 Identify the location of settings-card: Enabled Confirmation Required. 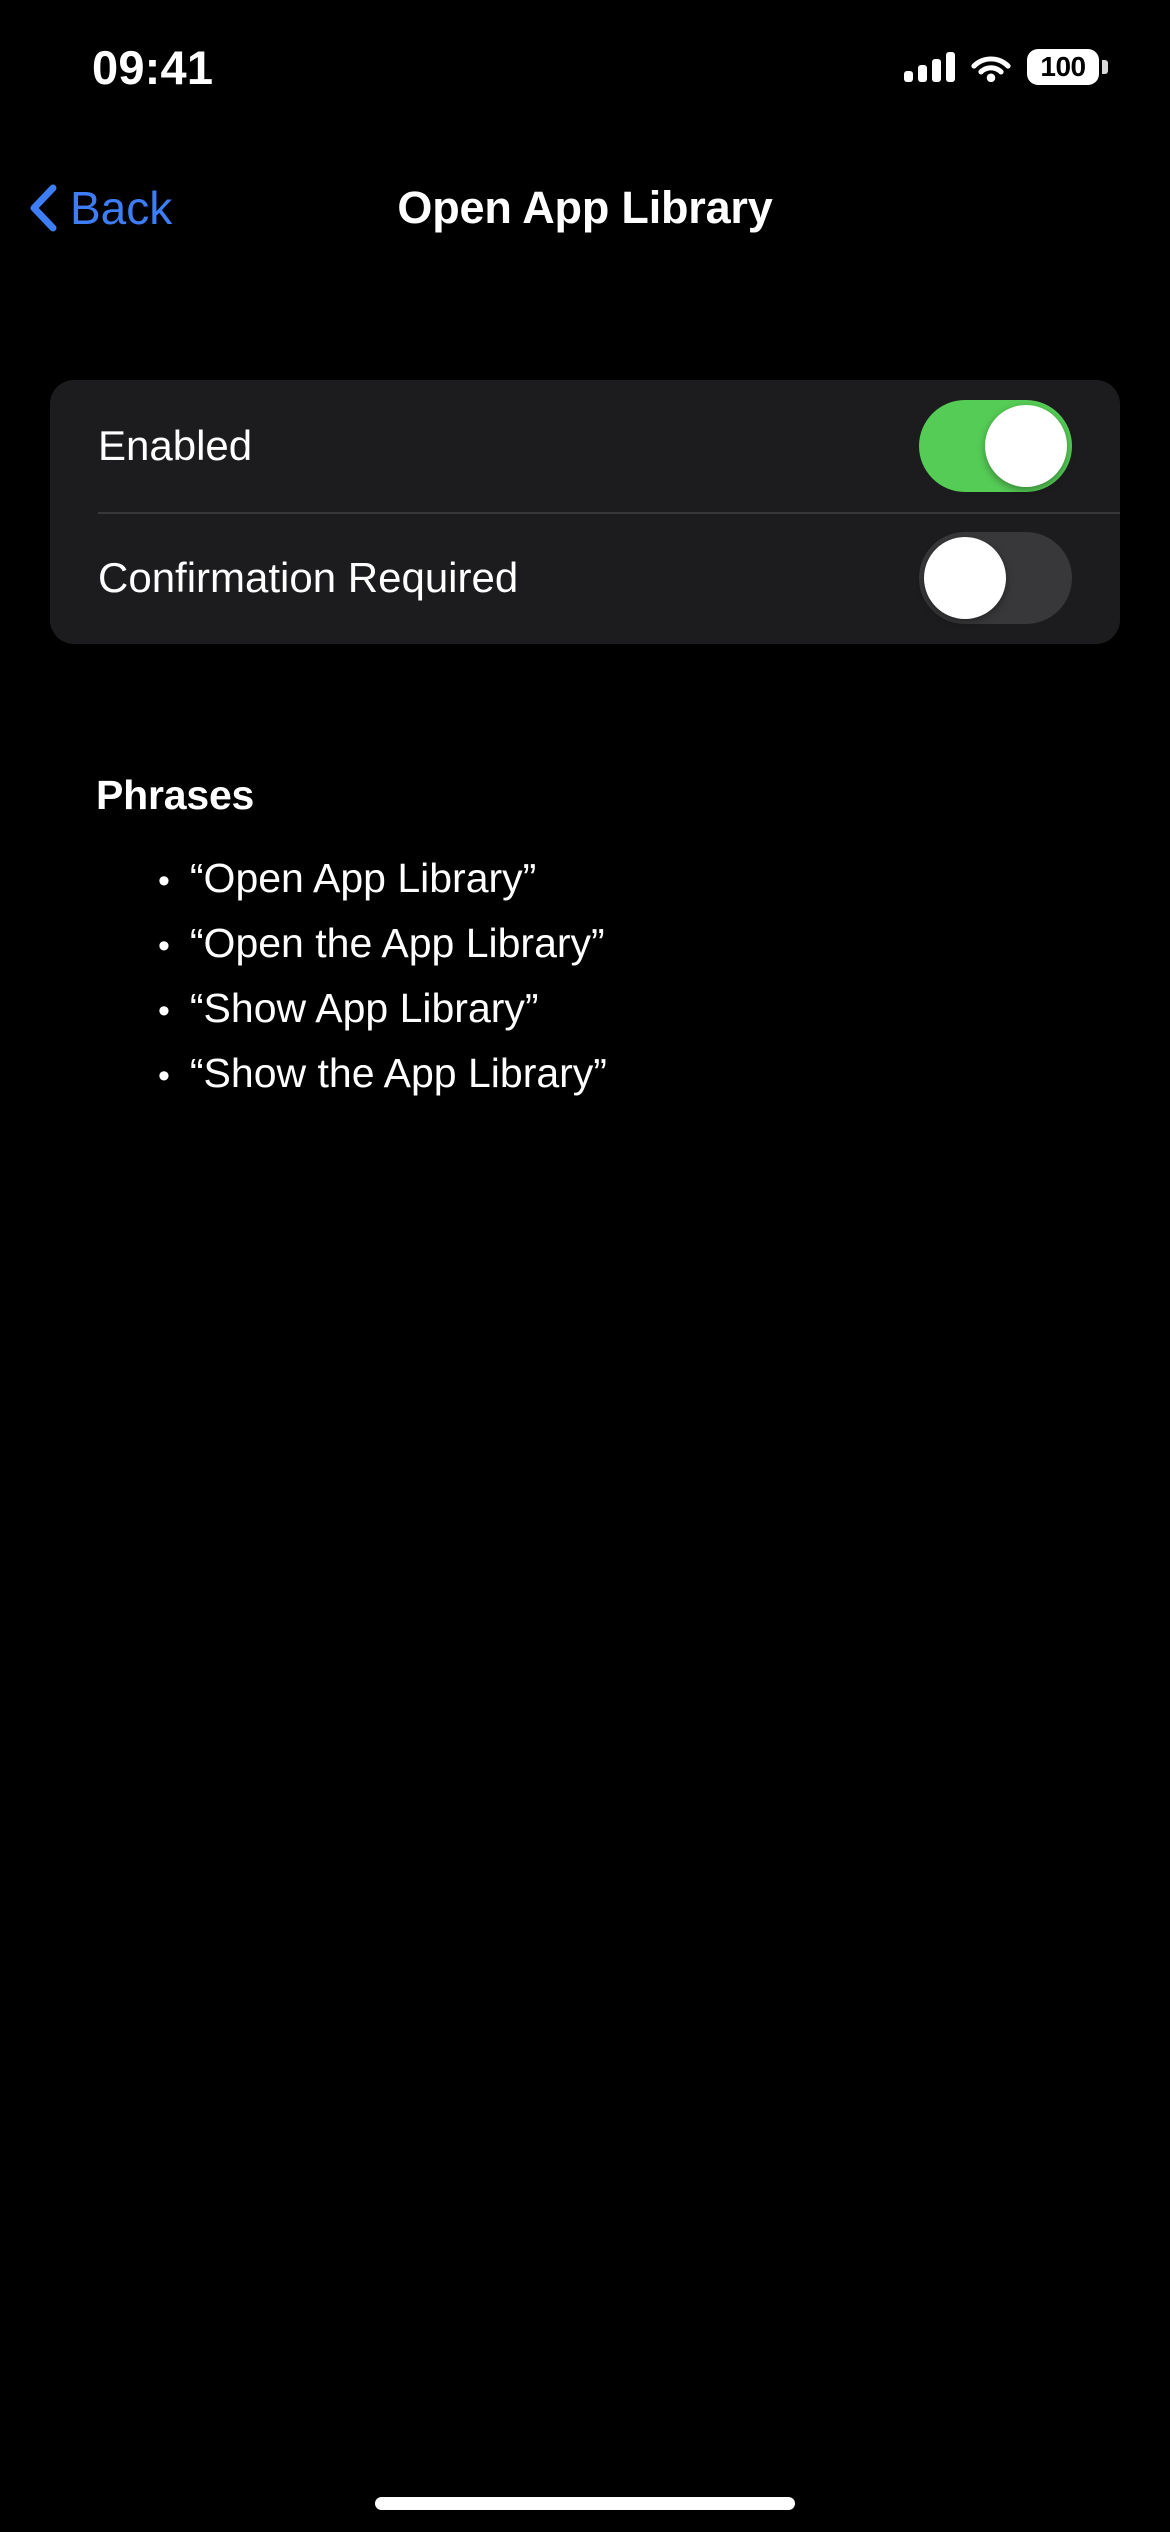
(585, 512).